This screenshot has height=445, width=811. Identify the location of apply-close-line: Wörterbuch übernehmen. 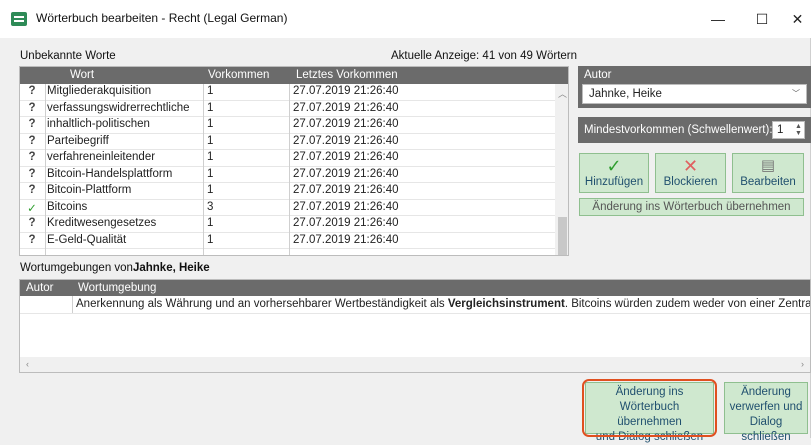
(649, 414).